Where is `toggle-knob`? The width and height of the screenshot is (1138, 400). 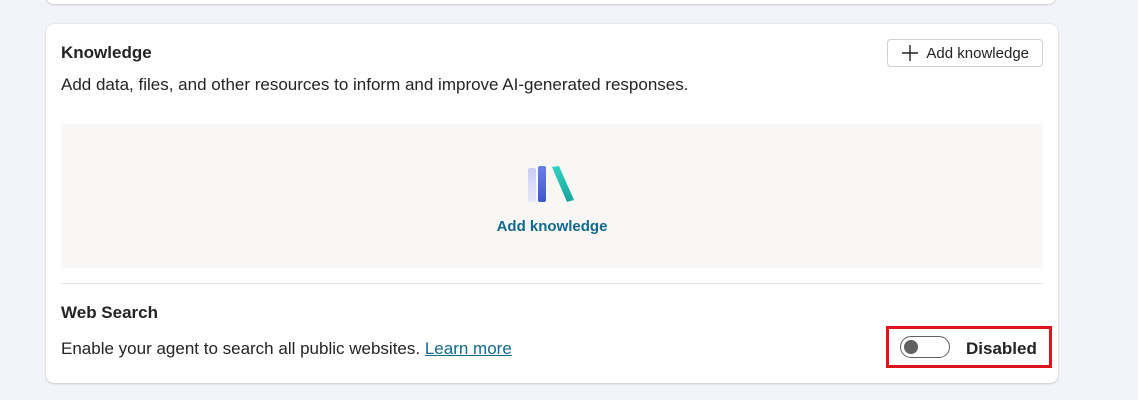 toggle-knob is located at coordinates (911, 347).